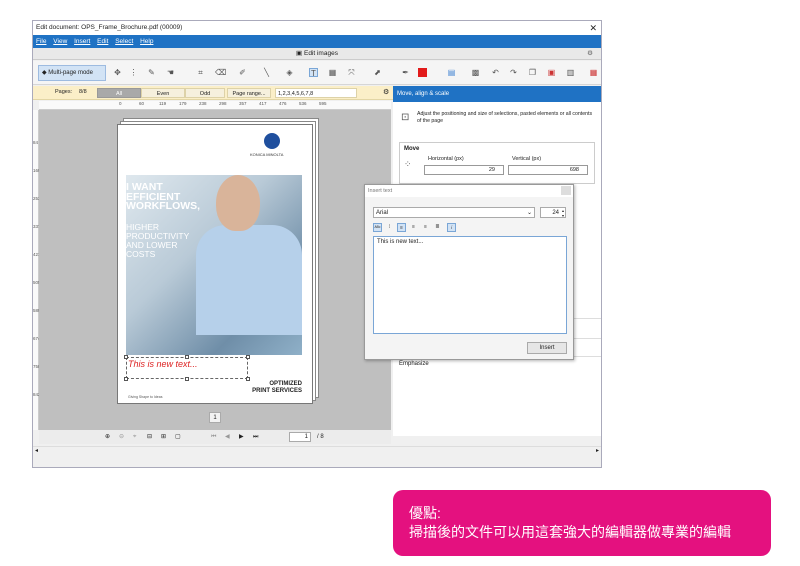  Describe the element at coordinates (107, 437) in the screenshot. I see `zoom-in-icon: ⊕` at that location.